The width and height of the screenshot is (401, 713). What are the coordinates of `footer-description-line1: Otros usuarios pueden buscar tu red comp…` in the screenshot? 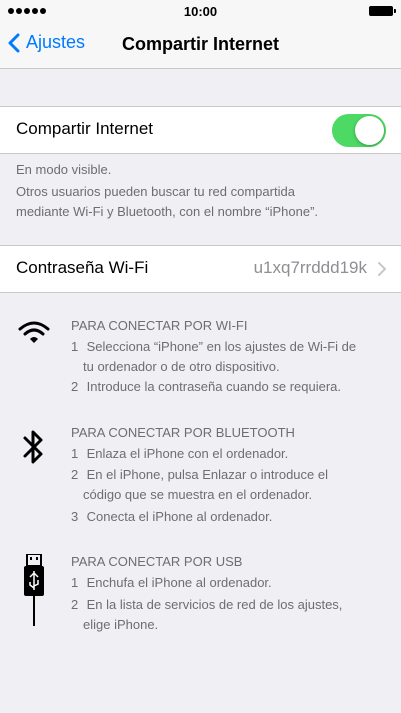 It's located at (155, 191).